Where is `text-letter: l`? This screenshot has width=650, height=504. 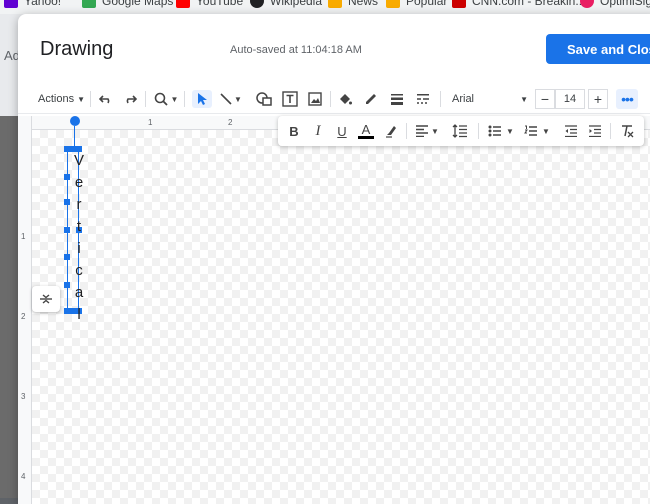
text-letter: l is located at coordinates (79, 314).